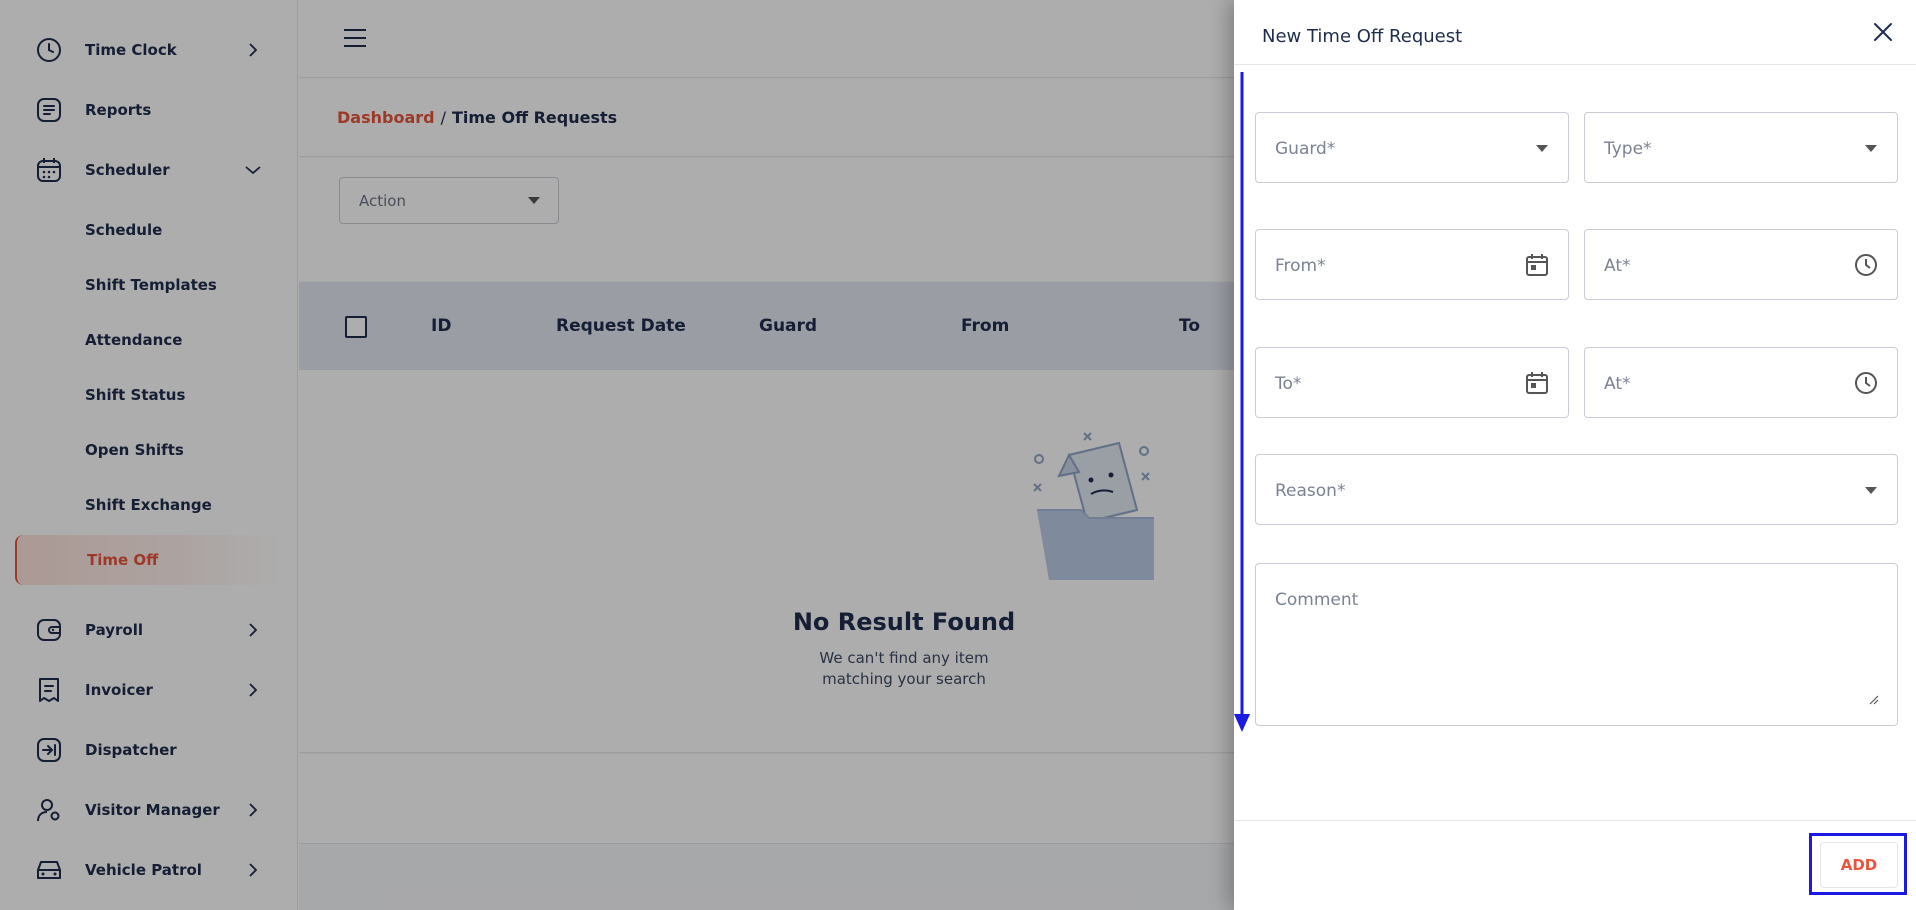 The height and width of the screenshot is (910, 1916). I want to click on reason-select: Reason*, so click(1576, 489).